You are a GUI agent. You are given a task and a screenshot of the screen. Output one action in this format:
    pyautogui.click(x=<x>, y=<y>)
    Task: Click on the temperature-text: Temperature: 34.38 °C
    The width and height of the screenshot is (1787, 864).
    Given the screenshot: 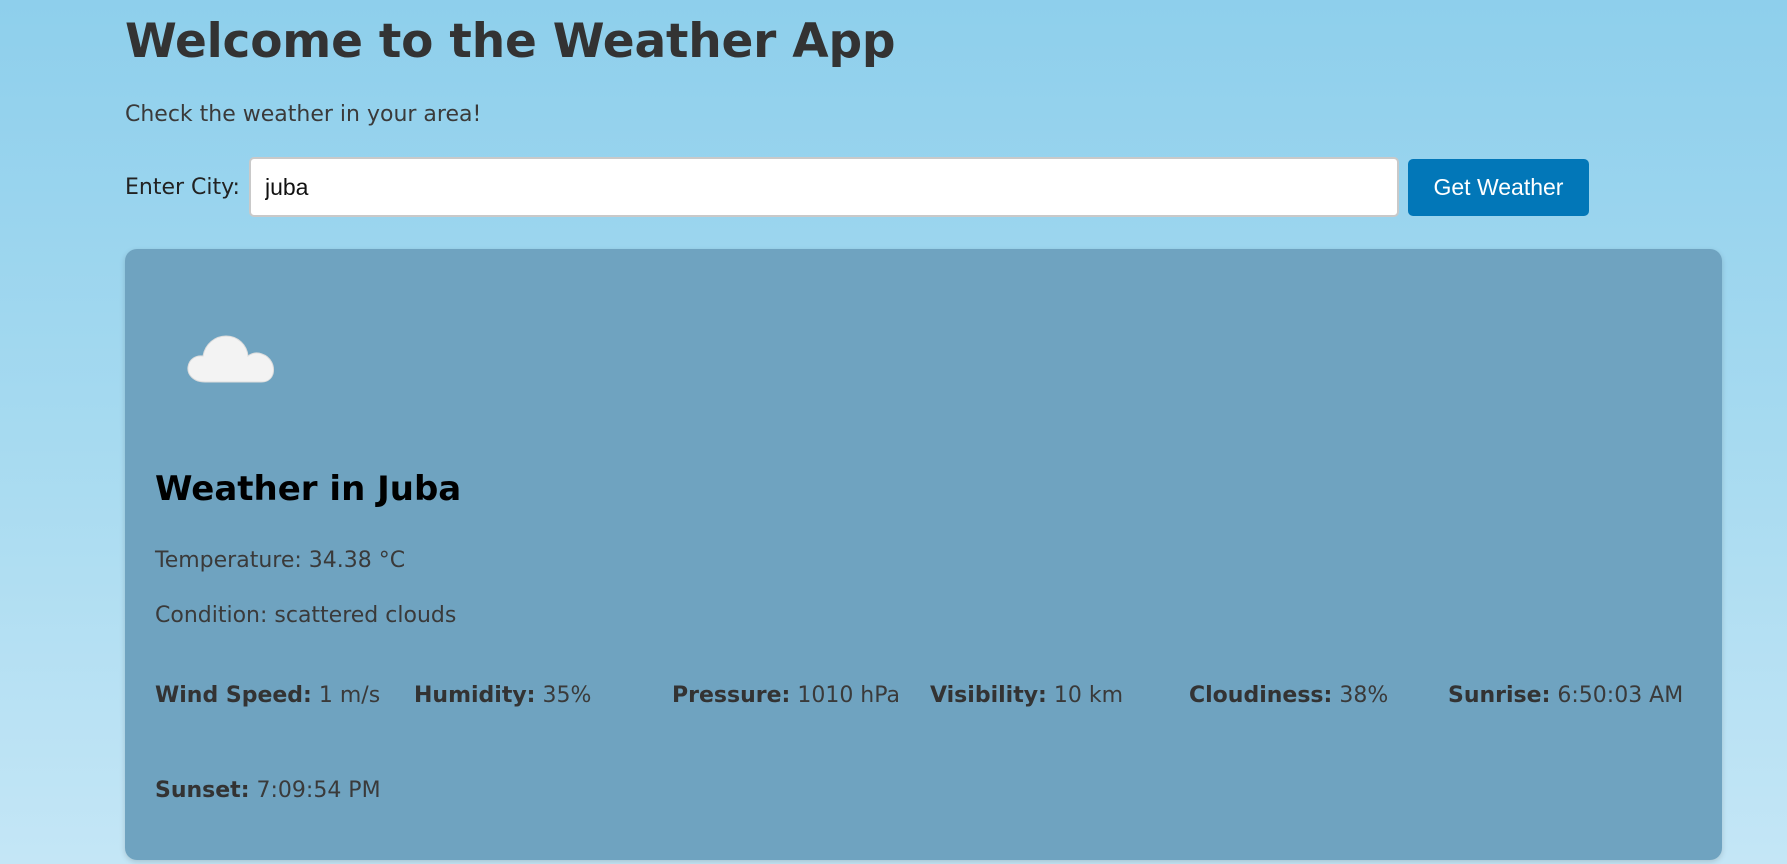 What is the action you would take?
    pyautogui.click(x=280, y=560)
    